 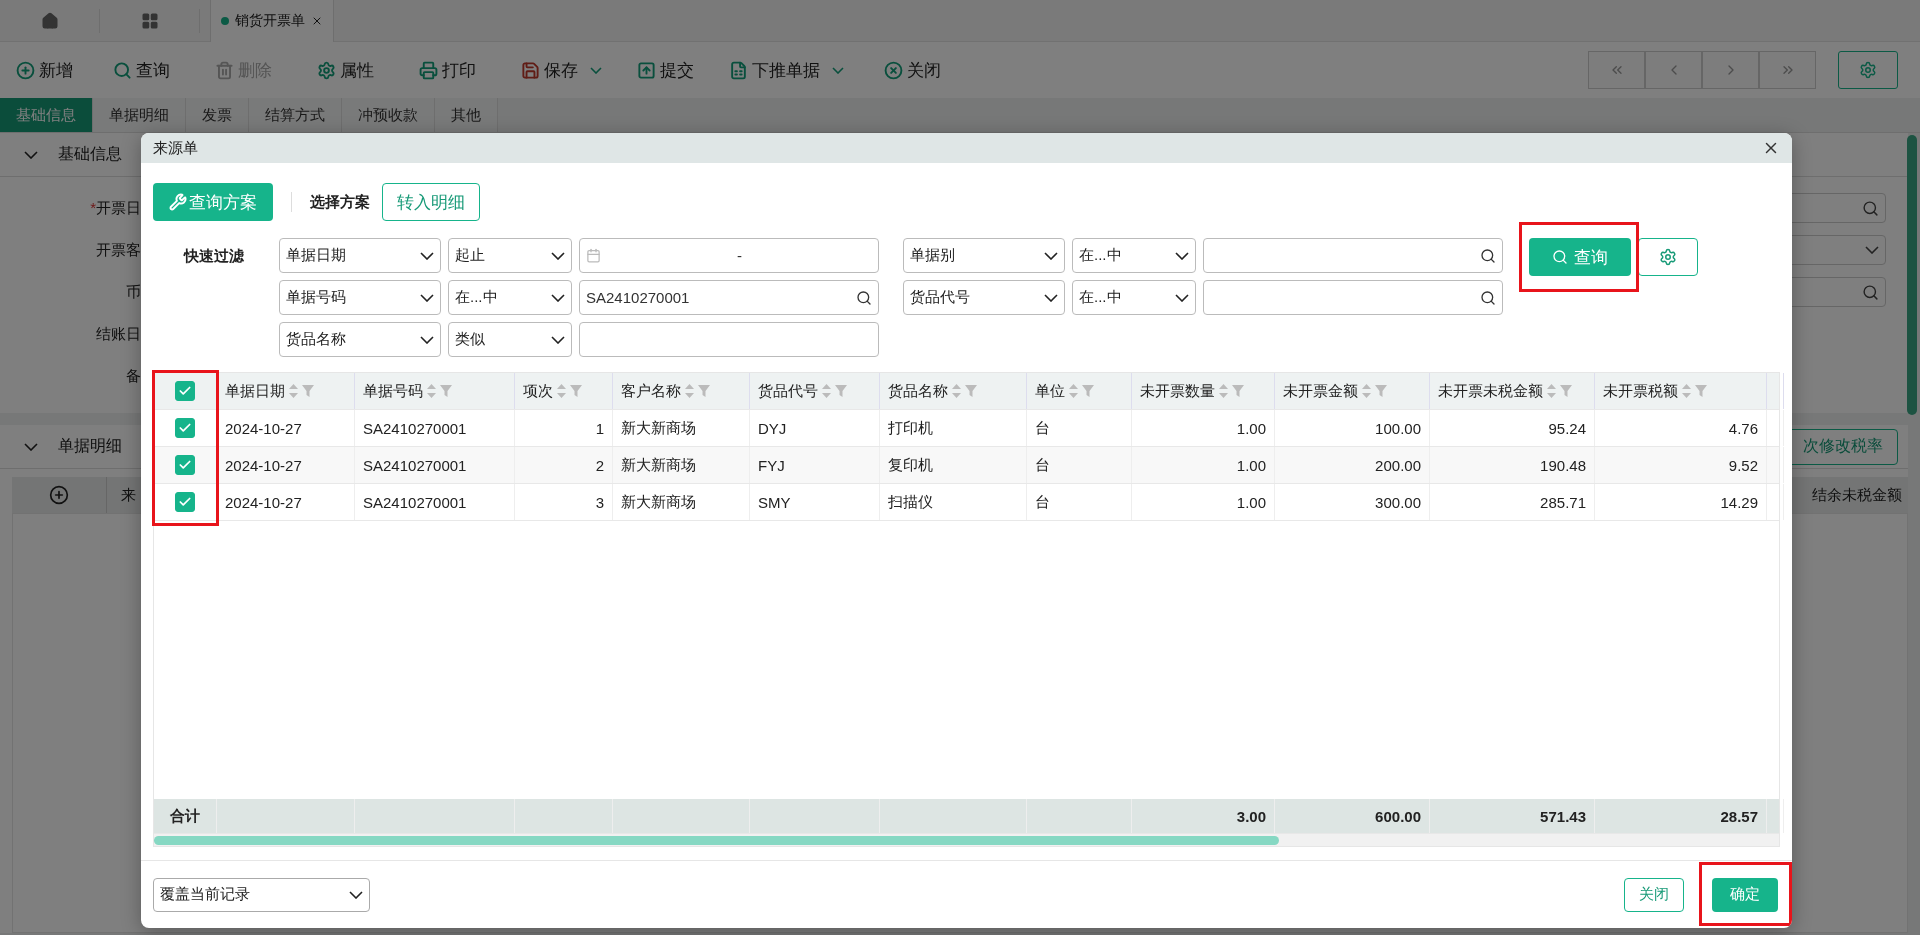 I want to click on scheme-label: 选择方案, so click(x=340, y=202).